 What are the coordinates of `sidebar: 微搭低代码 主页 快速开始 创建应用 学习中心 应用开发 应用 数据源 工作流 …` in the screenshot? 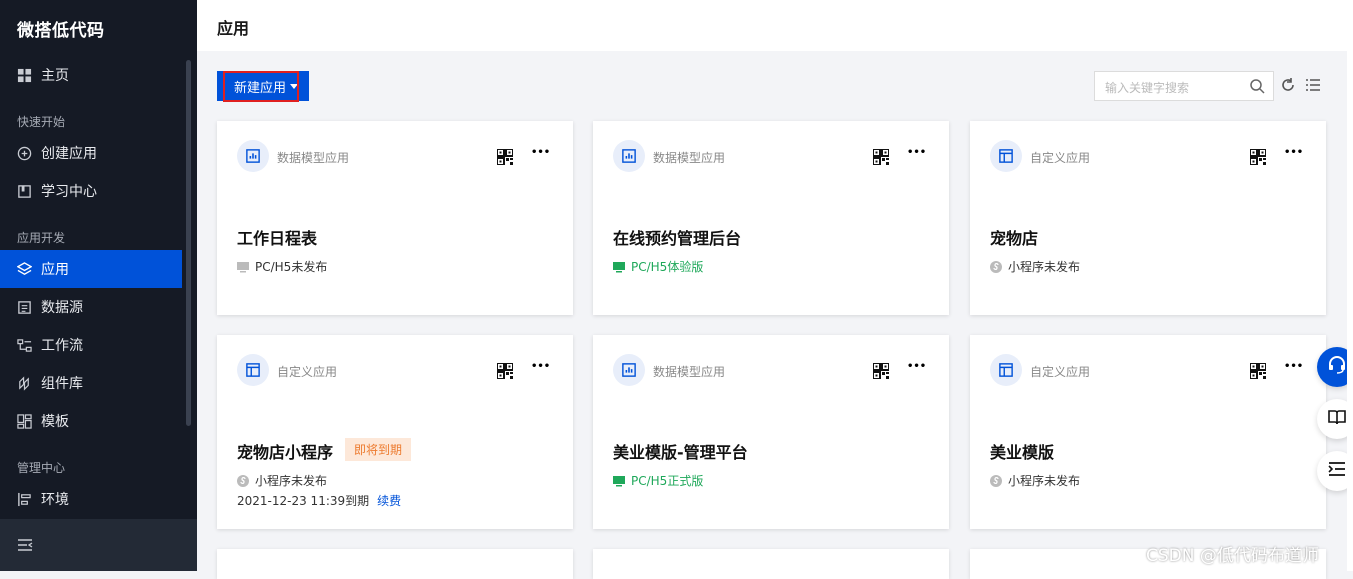 It's located at (98, 285).